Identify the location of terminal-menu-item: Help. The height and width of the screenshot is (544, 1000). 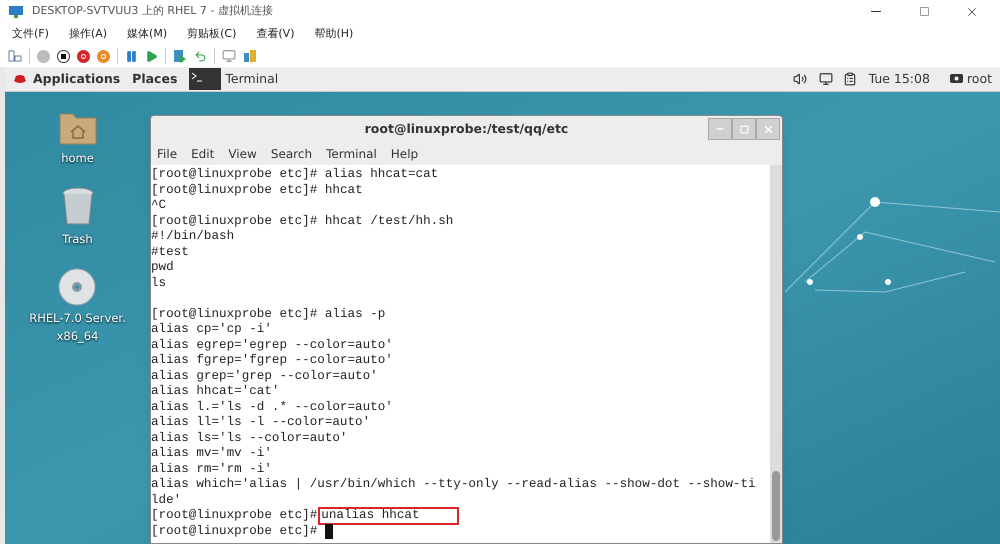
(404, 154).